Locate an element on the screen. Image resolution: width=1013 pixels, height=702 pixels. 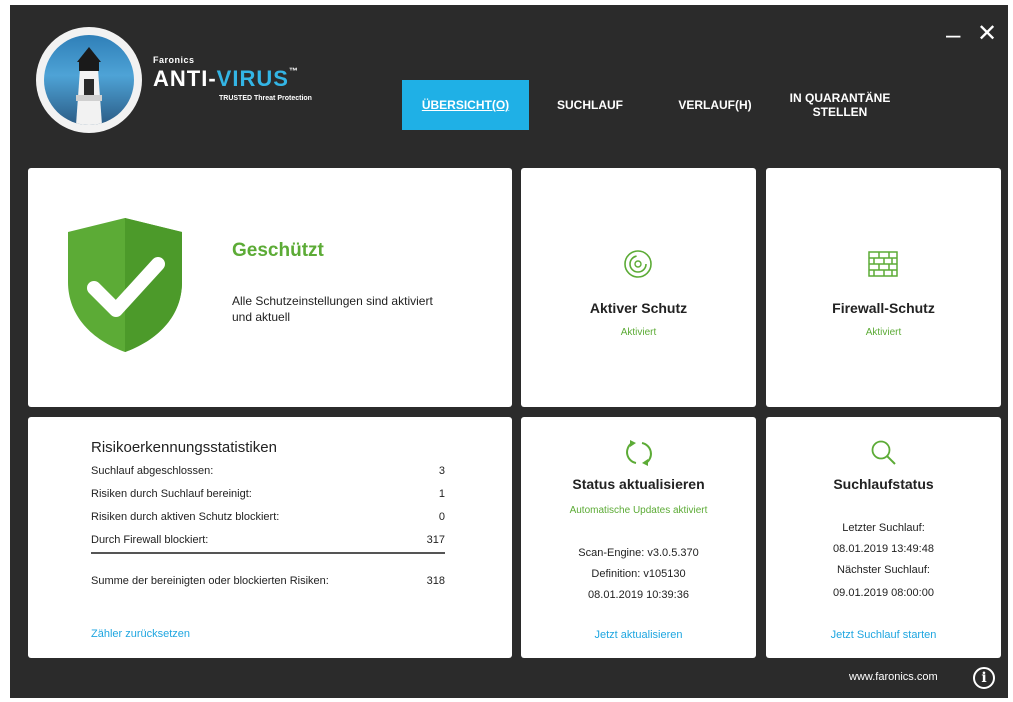
stat-row-scan-cleaned: Risiken durch Suchlauf bereinigt: 1 is located at coordinates (268, 494).